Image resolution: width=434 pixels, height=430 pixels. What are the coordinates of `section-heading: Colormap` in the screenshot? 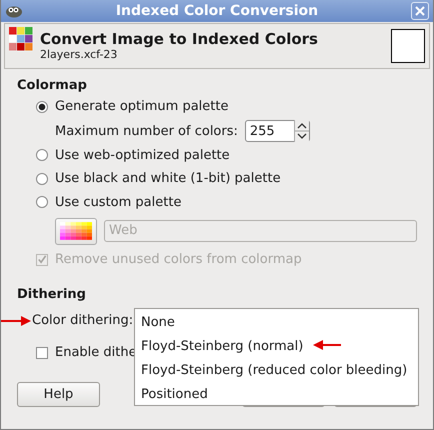 It's located at (52, 86).